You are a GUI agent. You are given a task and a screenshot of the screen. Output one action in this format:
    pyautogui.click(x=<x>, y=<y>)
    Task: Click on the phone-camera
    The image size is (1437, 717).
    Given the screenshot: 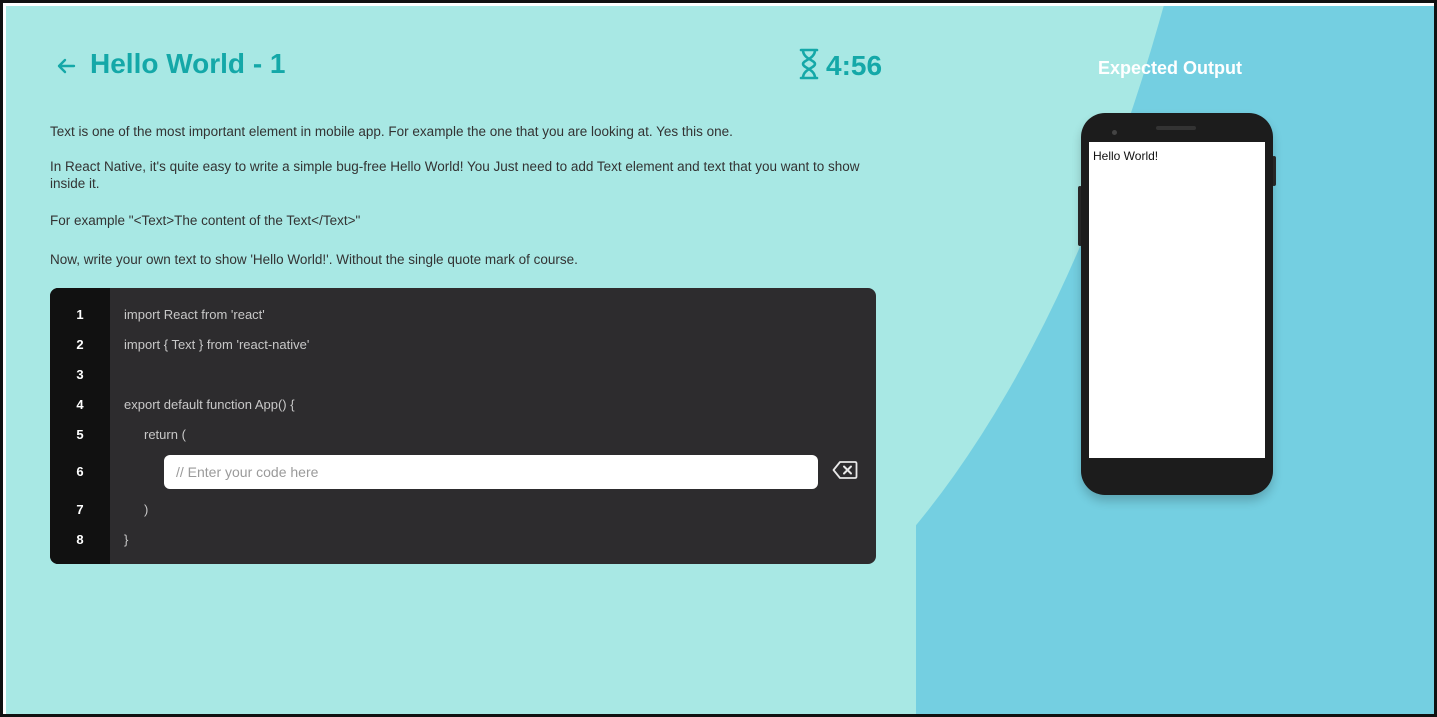 What is the action you would take?
    pyautogui.click(x=1114, y=132)
    